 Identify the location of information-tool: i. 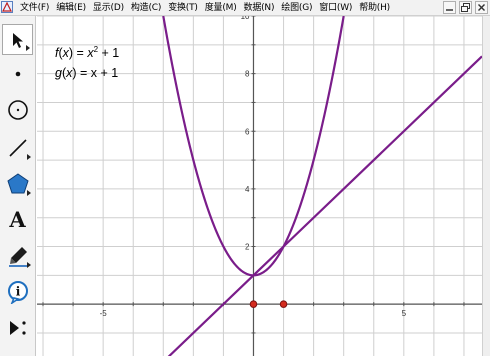
(17, 291).